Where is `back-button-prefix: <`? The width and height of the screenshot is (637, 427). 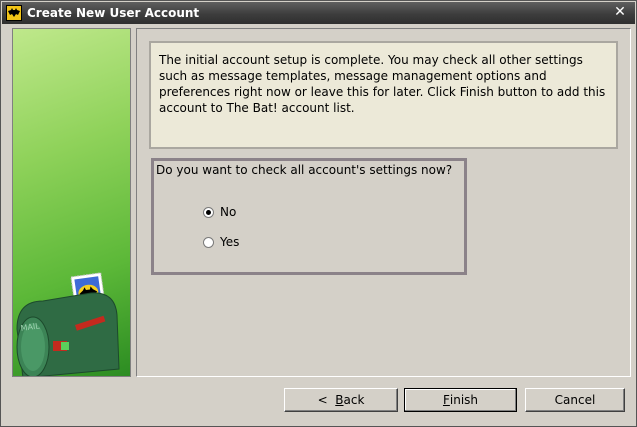
back-button-prefix: < is located at coordinates (326, 400).